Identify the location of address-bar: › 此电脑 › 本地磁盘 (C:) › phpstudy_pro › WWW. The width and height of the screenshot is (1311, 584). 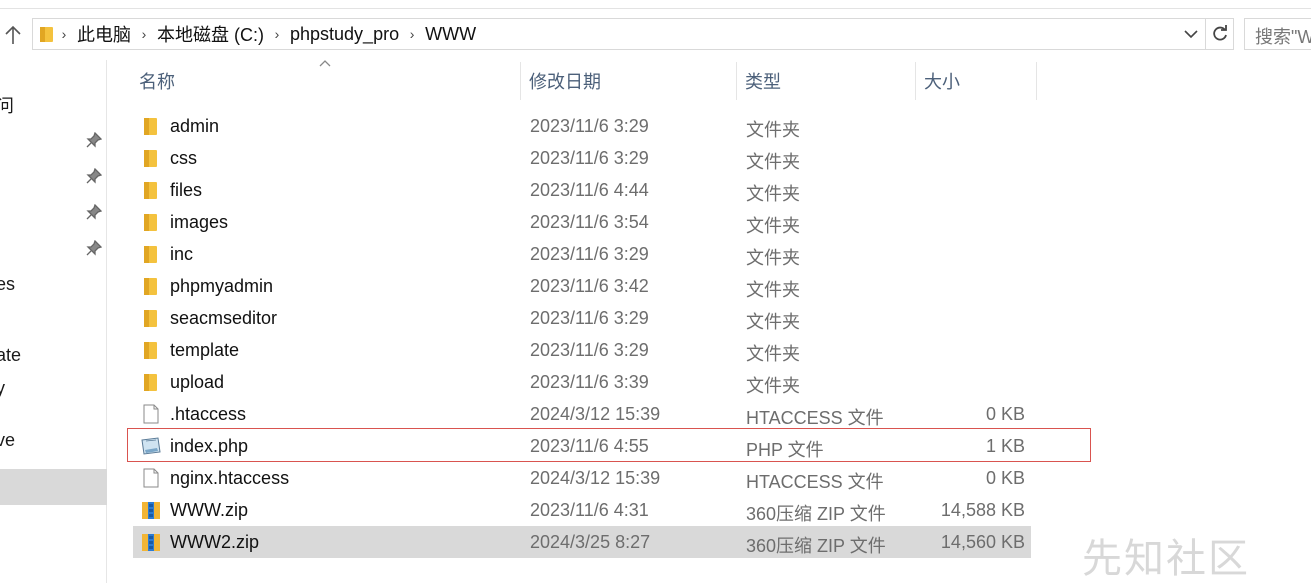
(619, 34).